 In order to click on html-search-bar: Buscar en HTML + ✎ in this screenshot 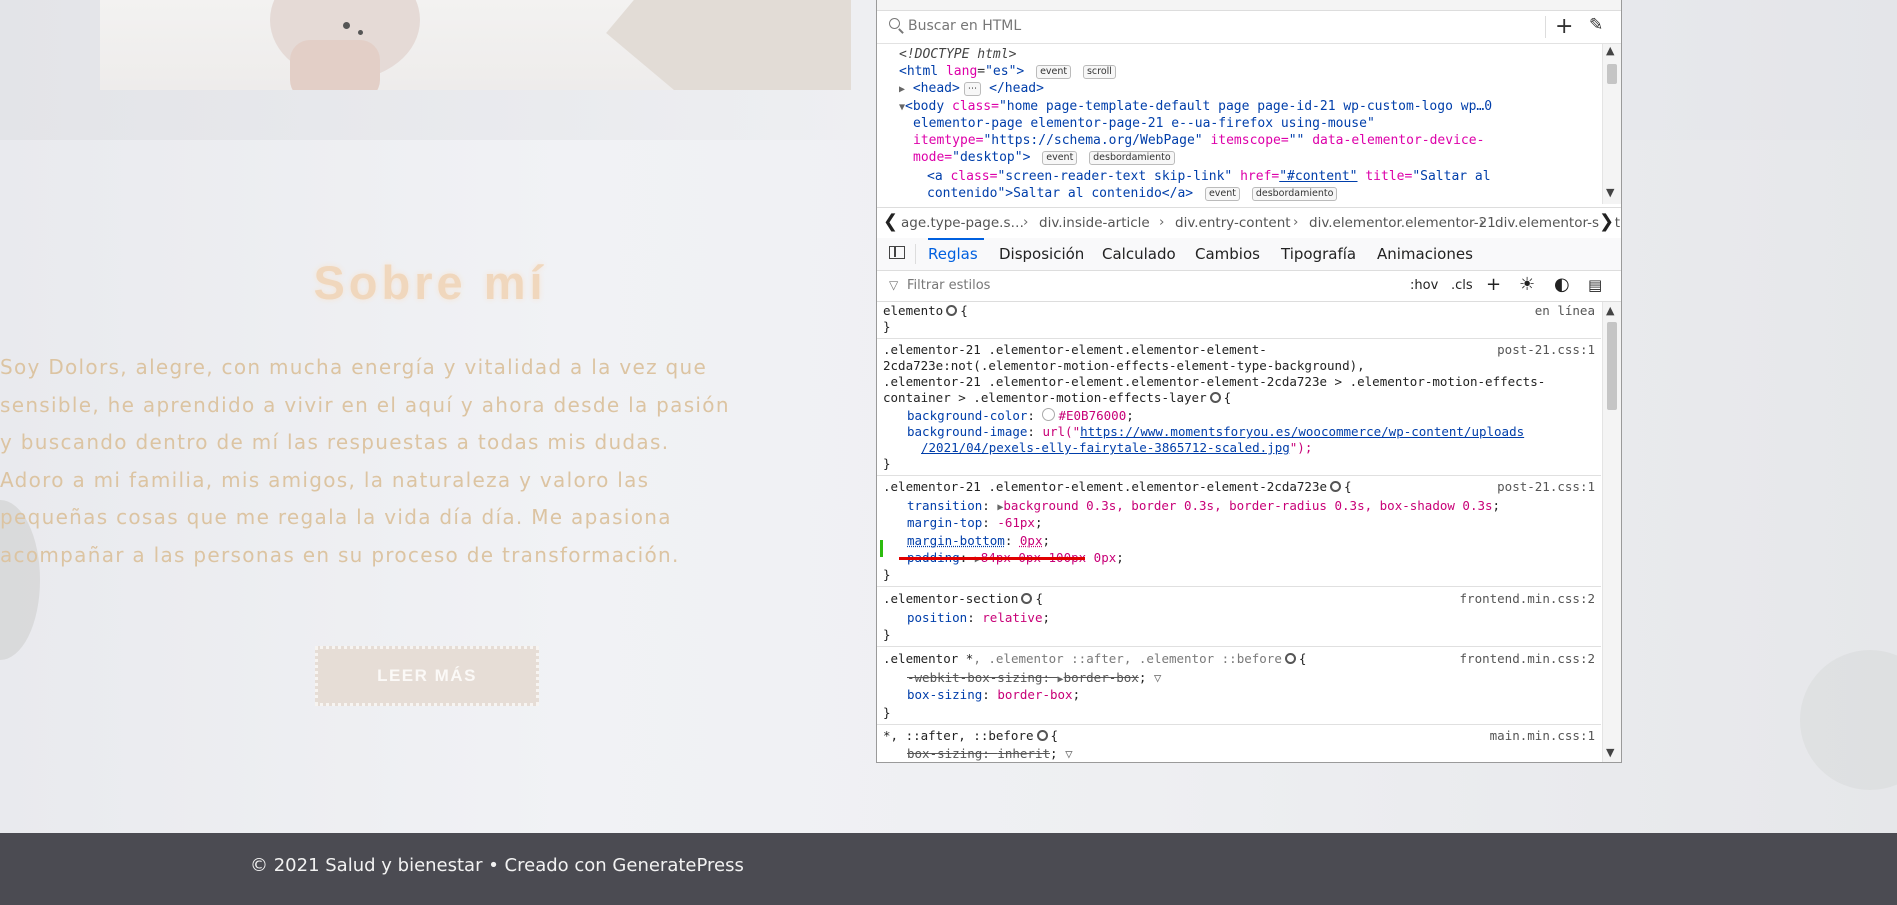, I will do `click(1249, 27)`.